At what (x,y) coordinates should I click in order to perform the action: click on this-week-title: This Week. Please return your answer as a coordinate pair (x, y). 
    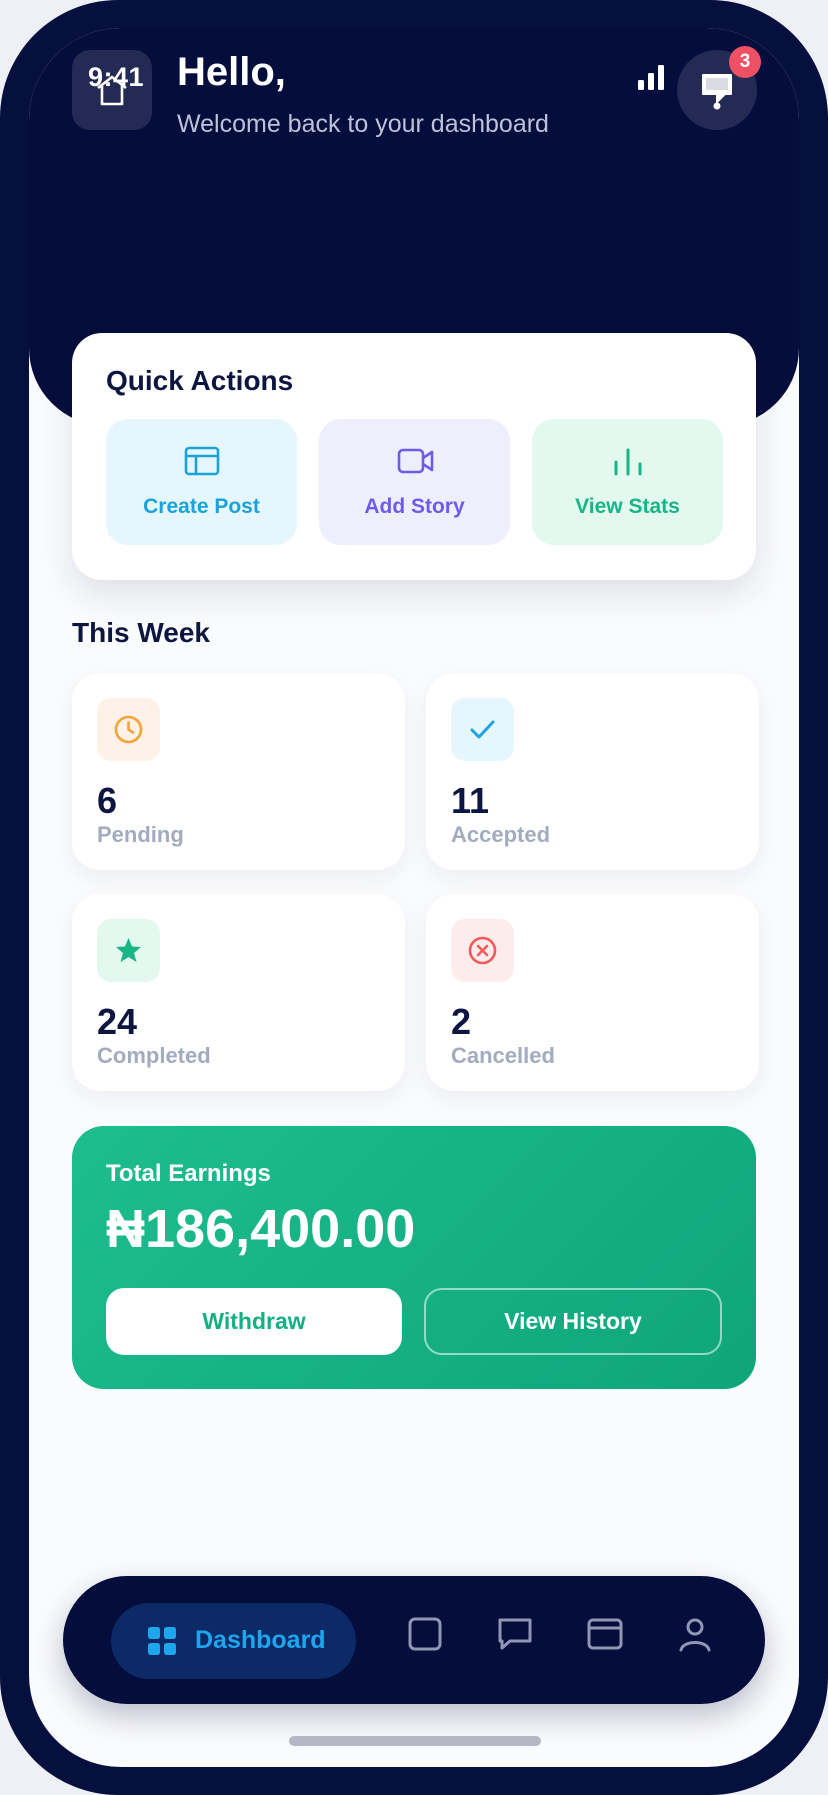
    Looking at the image, I should click on (141, 632).